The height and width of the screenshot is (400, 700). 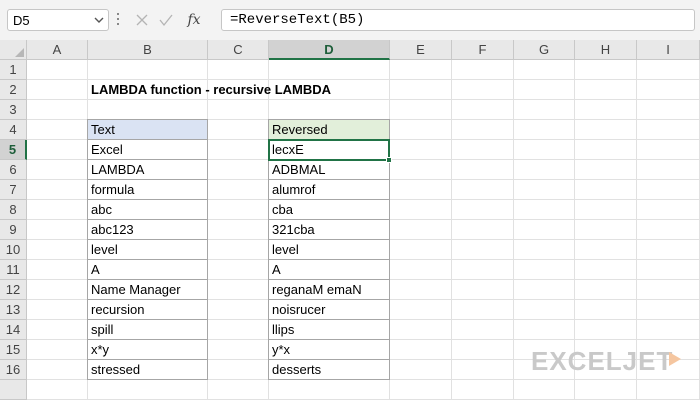 I want to click on active-cell-selection, so click(x=329, y=150).